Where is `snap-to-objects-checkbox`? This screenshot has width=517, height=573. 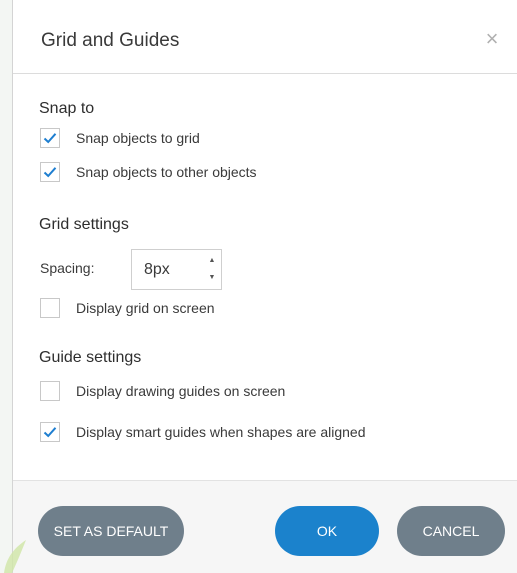 snap-to-objects-checkbox is located at coordinates (50, 172).